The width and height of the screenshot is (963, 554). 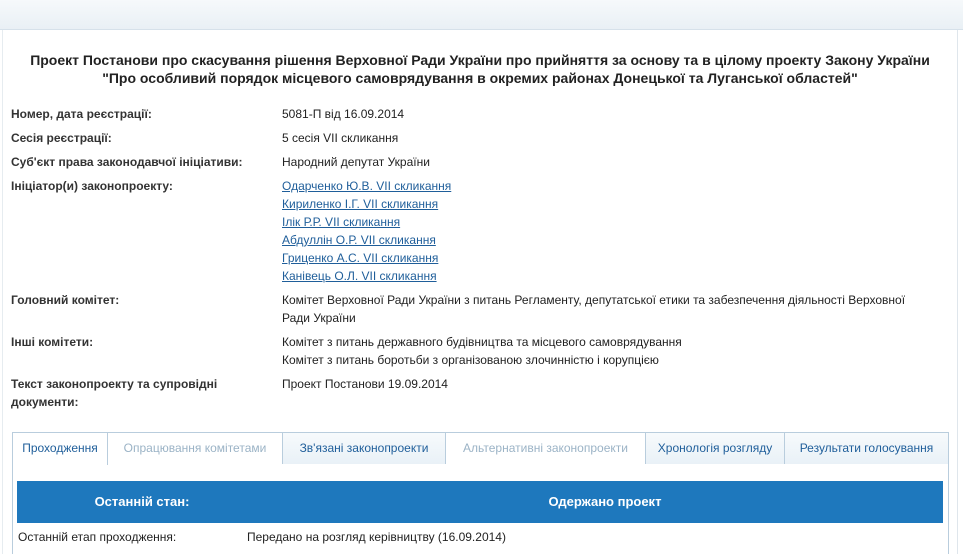 What do you see at coordinates (97, 537) in the screenshot?
I see `stage-label: Останній етап проходження:` at bounding box center [97, 537].